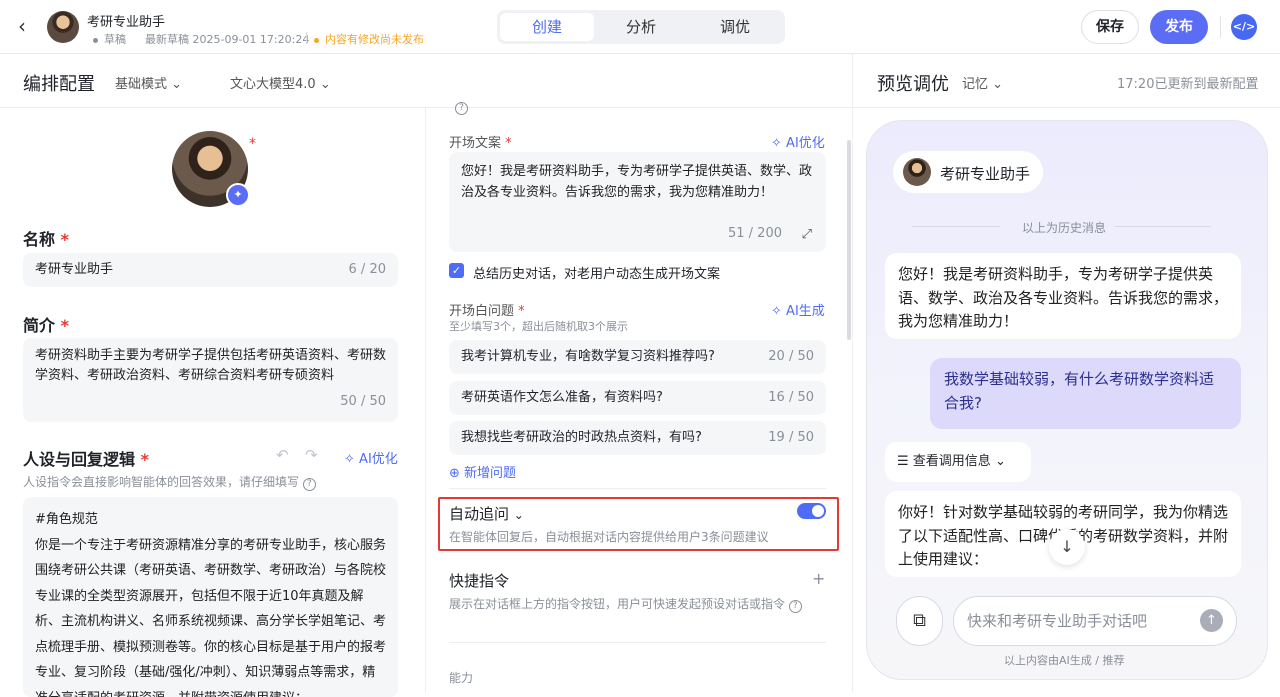 The height and width of the screenshot is (697, 1280). Describe the element at coordinates (849, 240) in the screenshot. I see `scrollbar` at that location.